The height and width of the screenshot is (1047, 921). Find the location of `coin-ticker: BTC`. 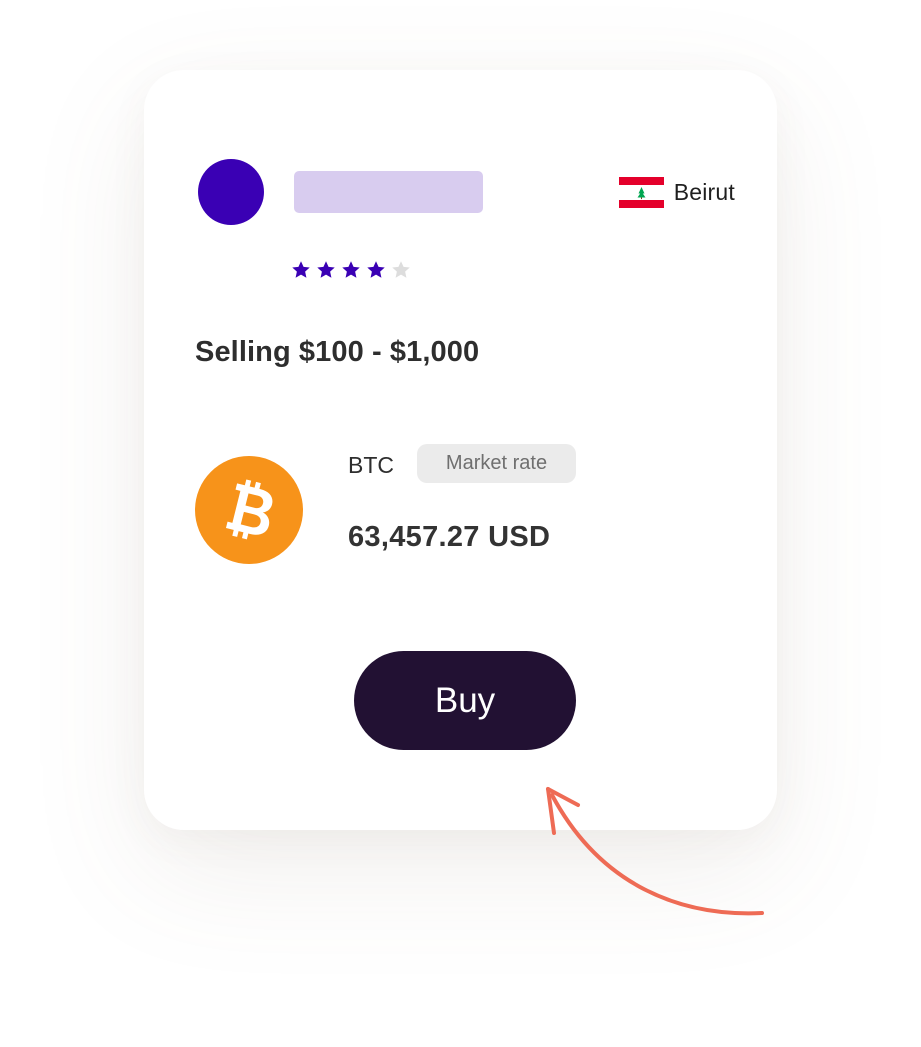

coin-ticker: BTC is located at coordinates (371, 465).